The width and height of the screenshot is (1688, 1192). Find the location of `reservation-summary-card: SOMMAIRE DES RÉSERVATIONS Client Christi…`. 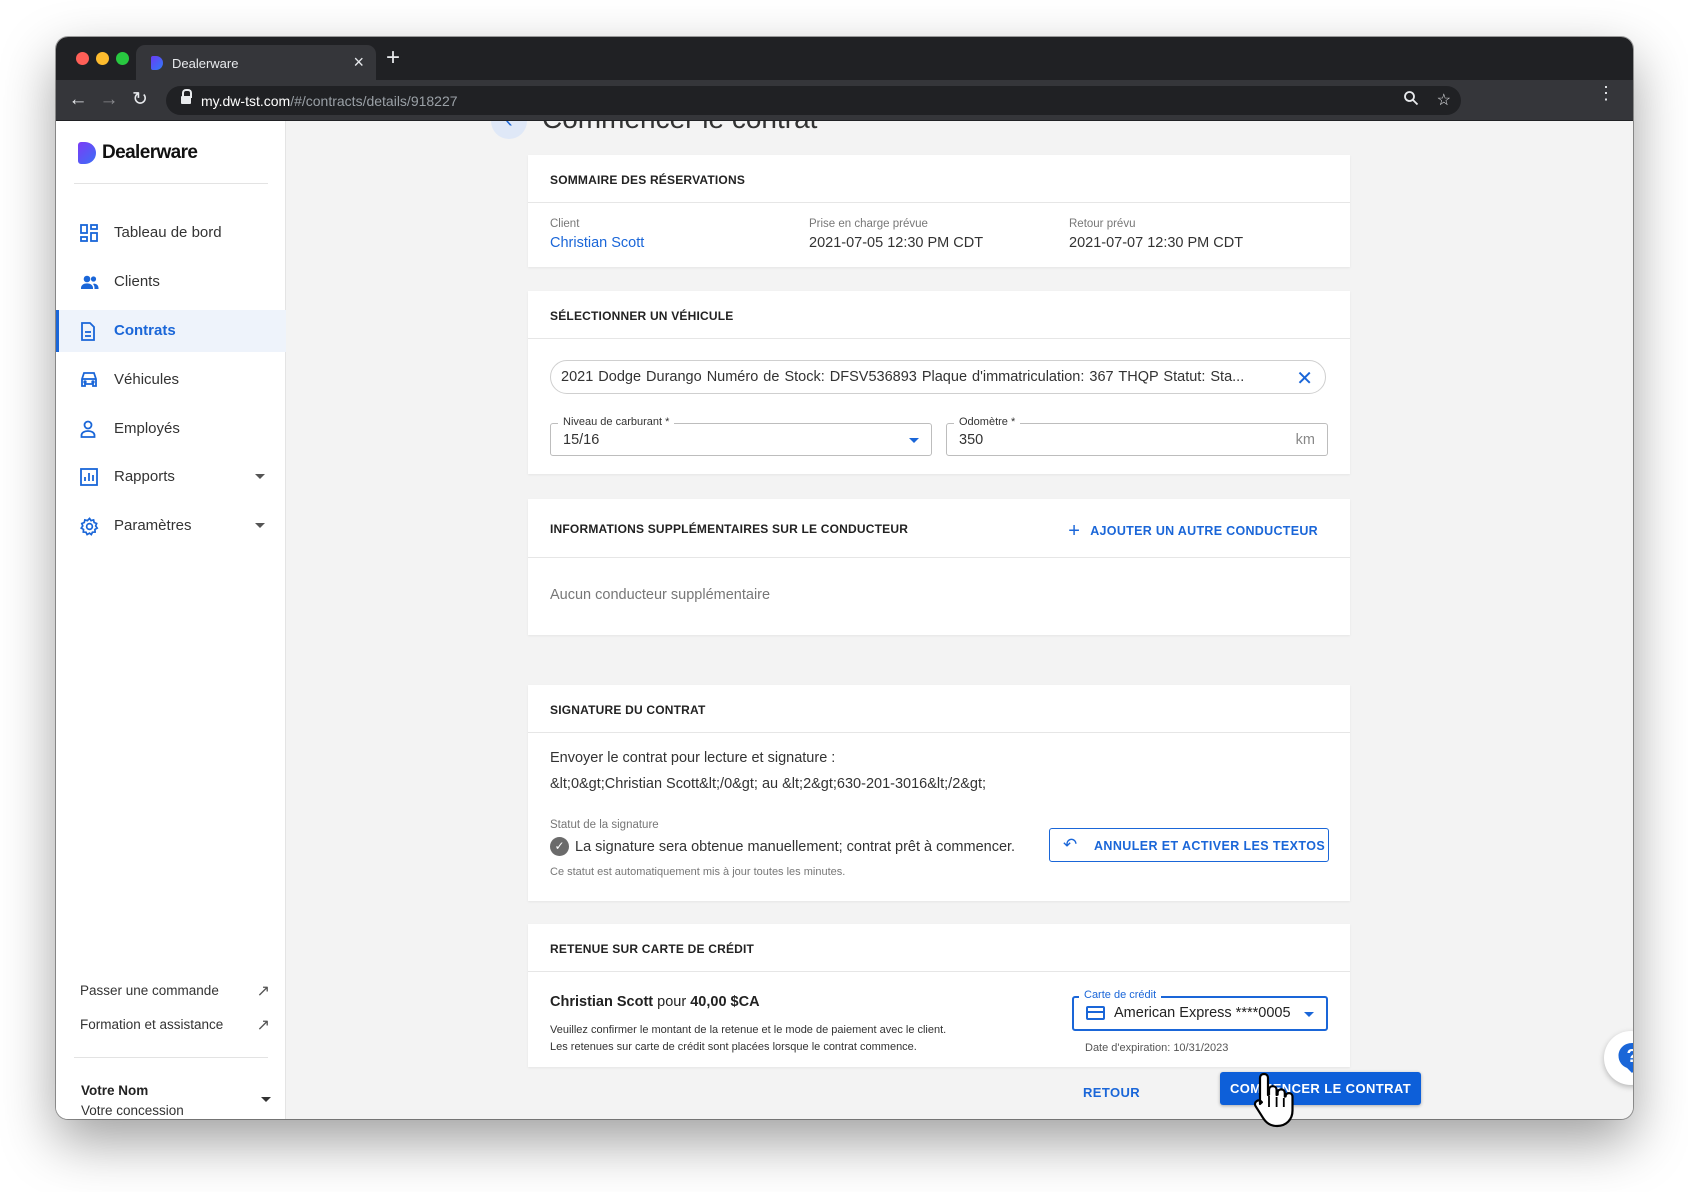

reservation-summary-card: SOMMAIRE DES RÉSERVATIONS Client Christi… is located at coordinates (939, 211).